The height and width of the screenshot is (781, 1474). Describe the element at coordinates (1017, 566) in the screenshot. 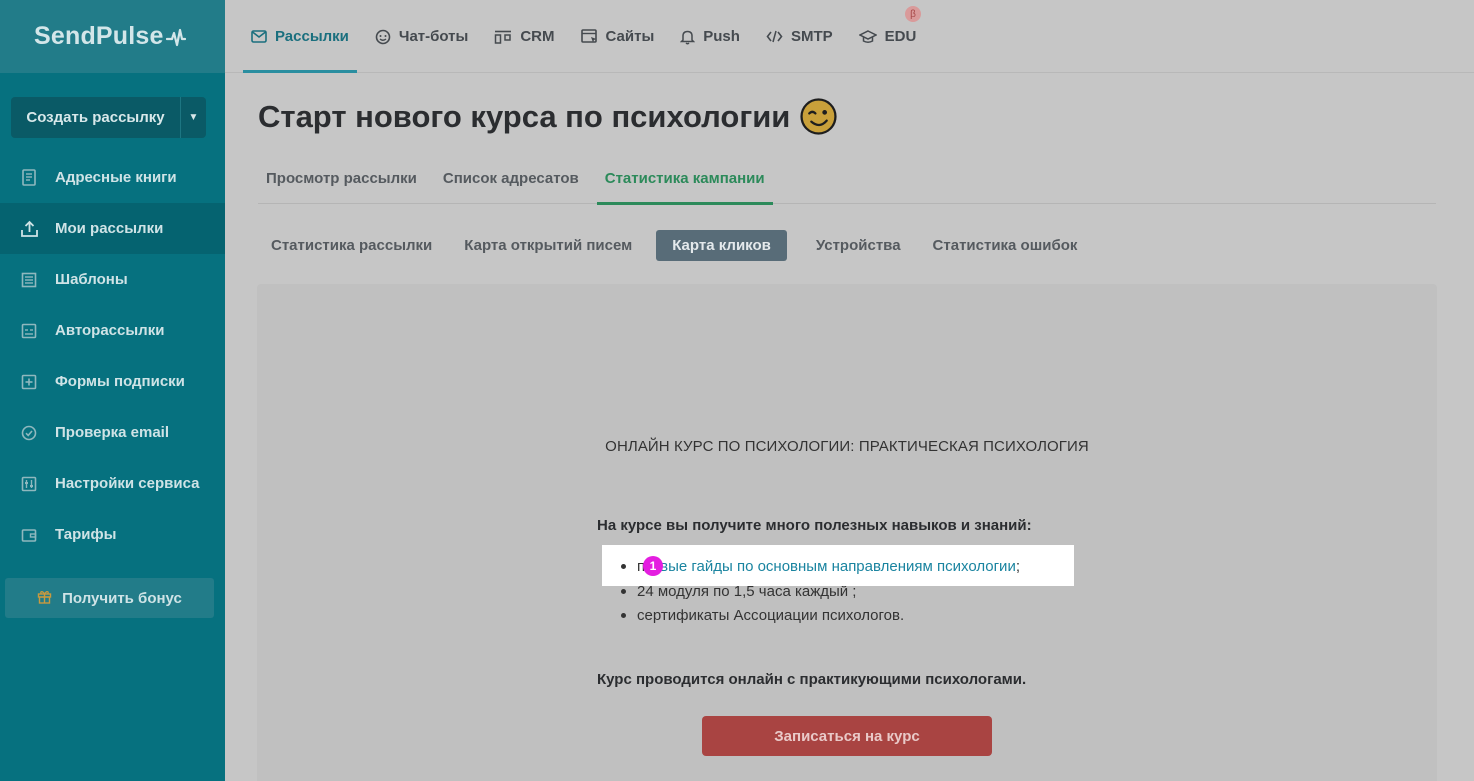

I see `link-suffix: ;` at that location.